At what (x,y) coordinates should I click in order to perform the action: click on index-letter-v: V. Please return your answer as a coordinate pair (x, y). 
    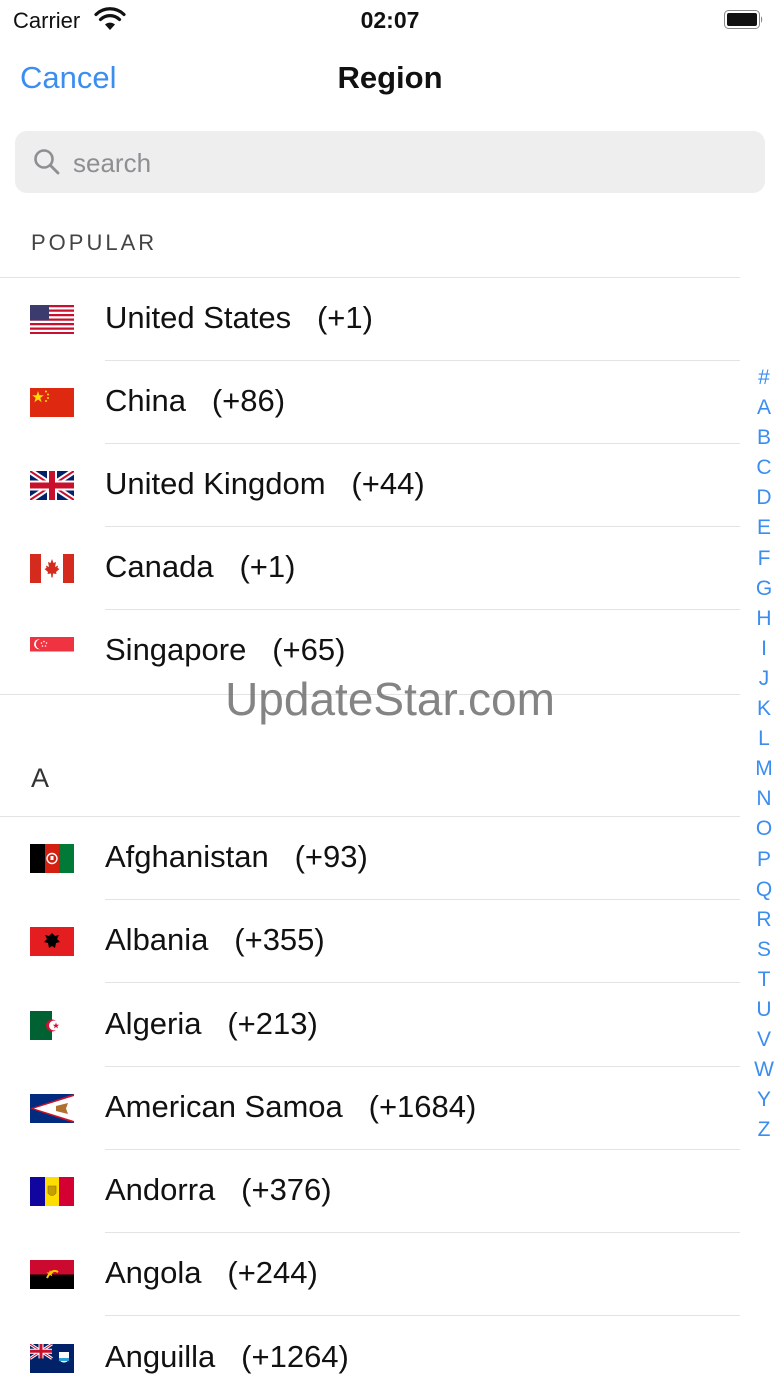
    Looking at the image, I should click on (764, 1040).